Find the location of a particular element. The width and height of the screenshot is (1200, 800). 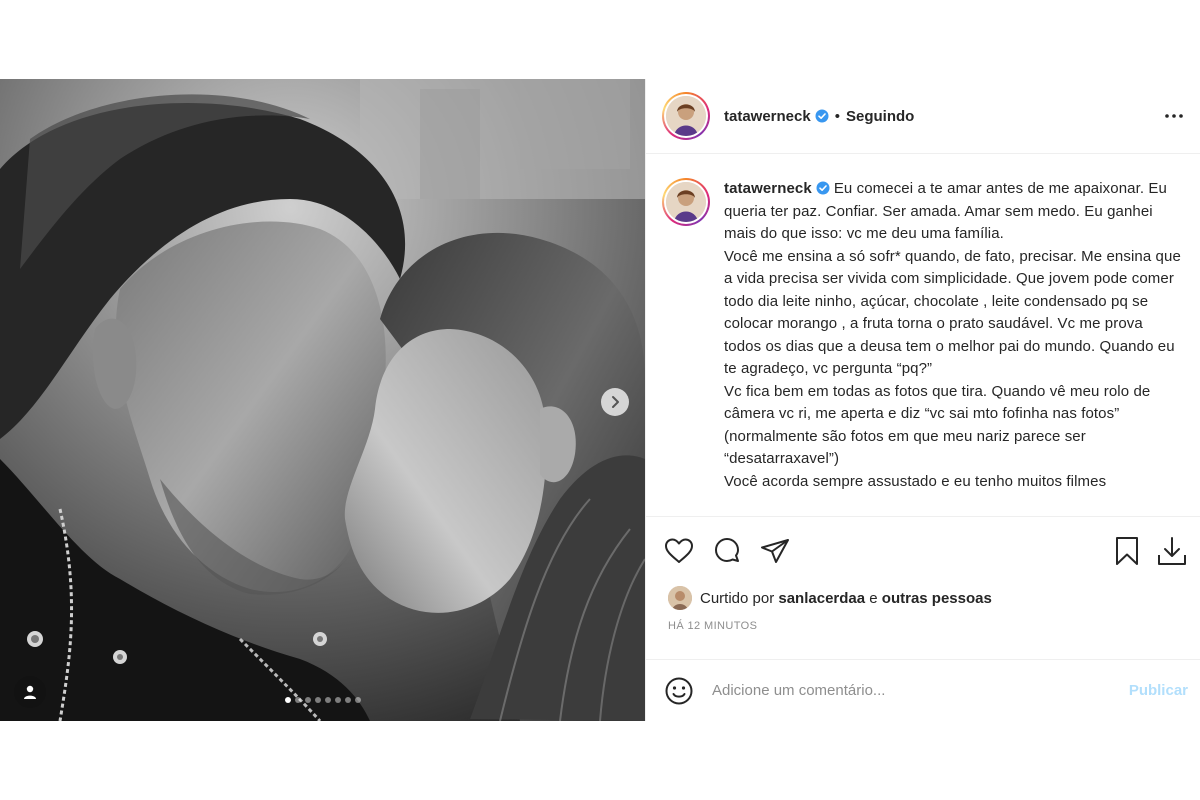

more-options-button is located at coordinates (1174, 116).